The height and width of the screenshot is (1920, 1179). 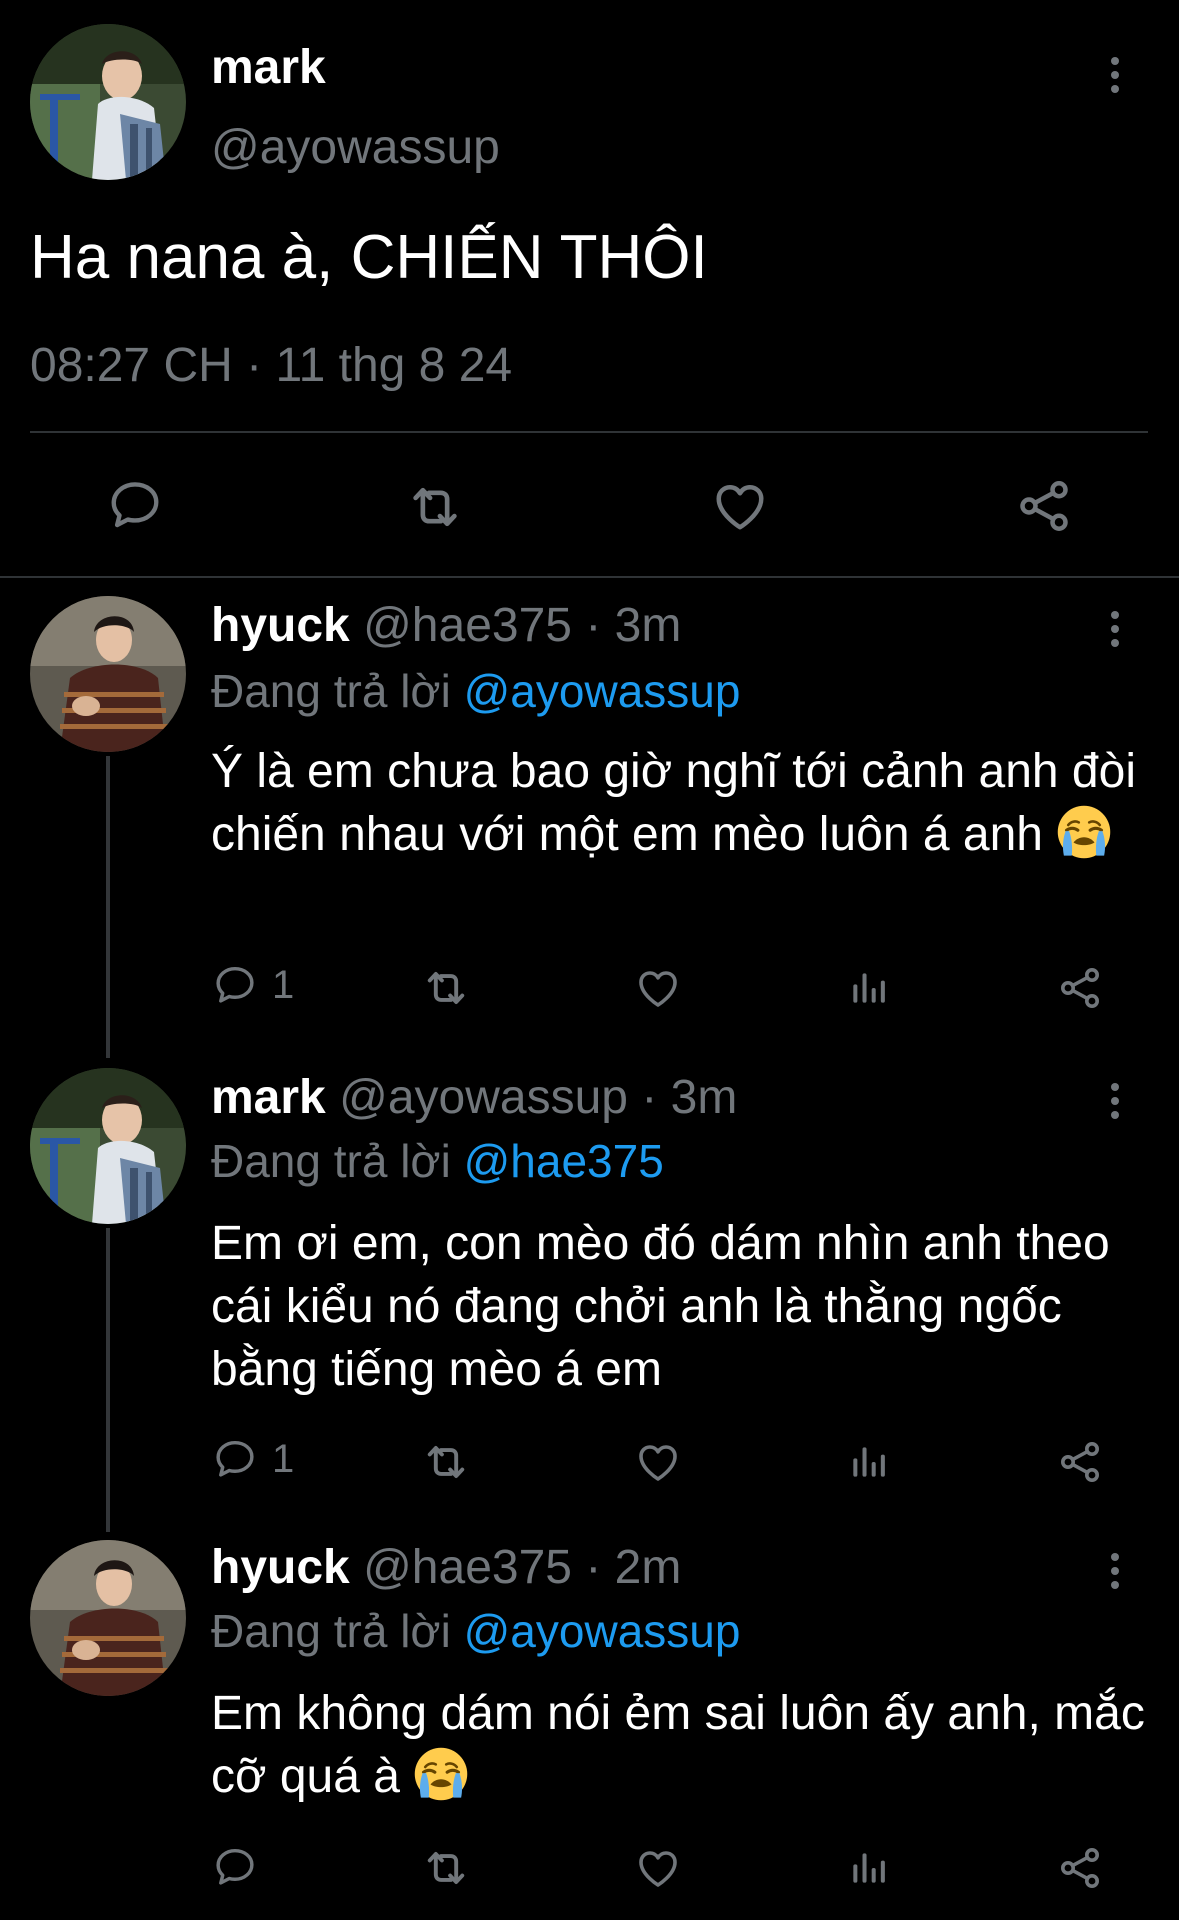 I want to click on mention-link: @hae375, so click(x=564, y=1161).